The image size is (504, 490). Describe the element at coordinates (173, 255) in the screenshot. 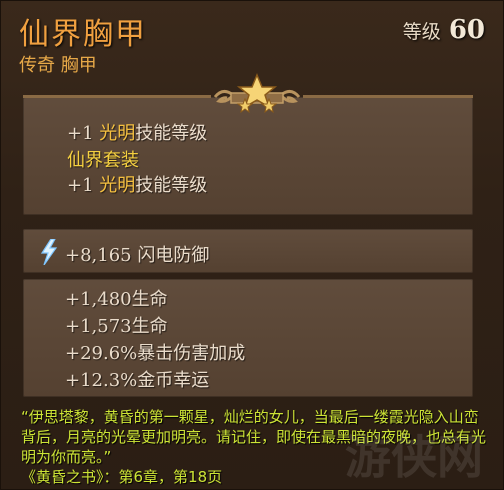

I see `primary-stat-label: 闪电防御` at that location.